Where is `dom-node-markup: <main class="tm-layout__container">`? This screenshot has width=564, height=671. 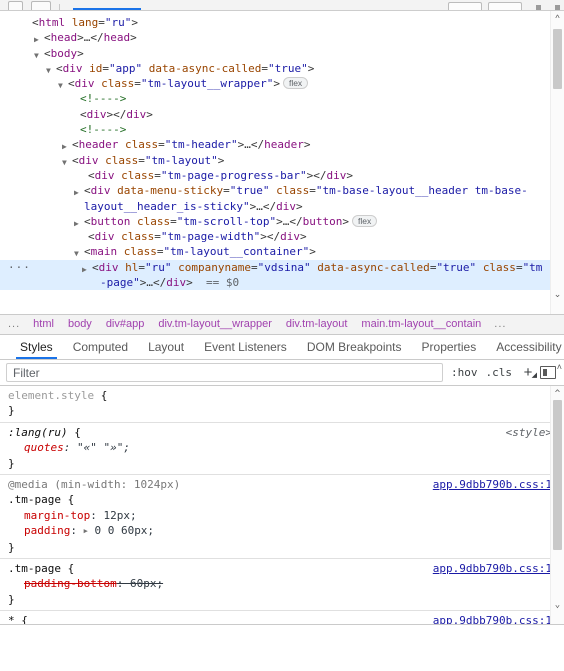
dom-node-markup: <main class="tm-layout__container"> is located at coordinates (200, 252).